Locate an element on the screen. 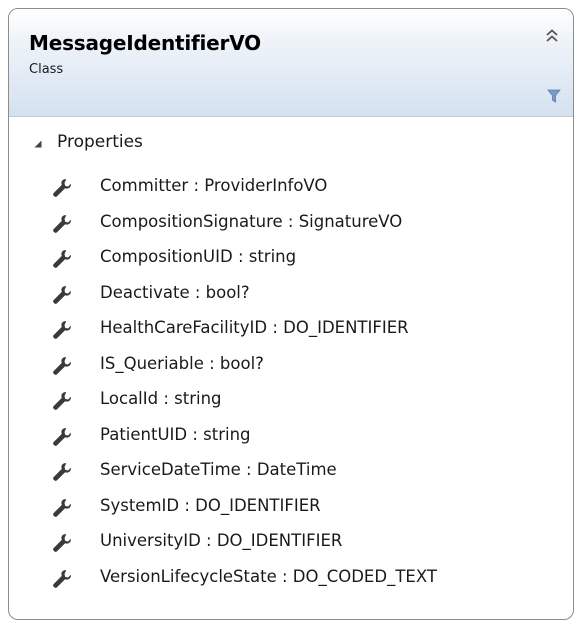 The image size is (584, 628). property-row: PatientUID : string is located at coordinates (291, 442).